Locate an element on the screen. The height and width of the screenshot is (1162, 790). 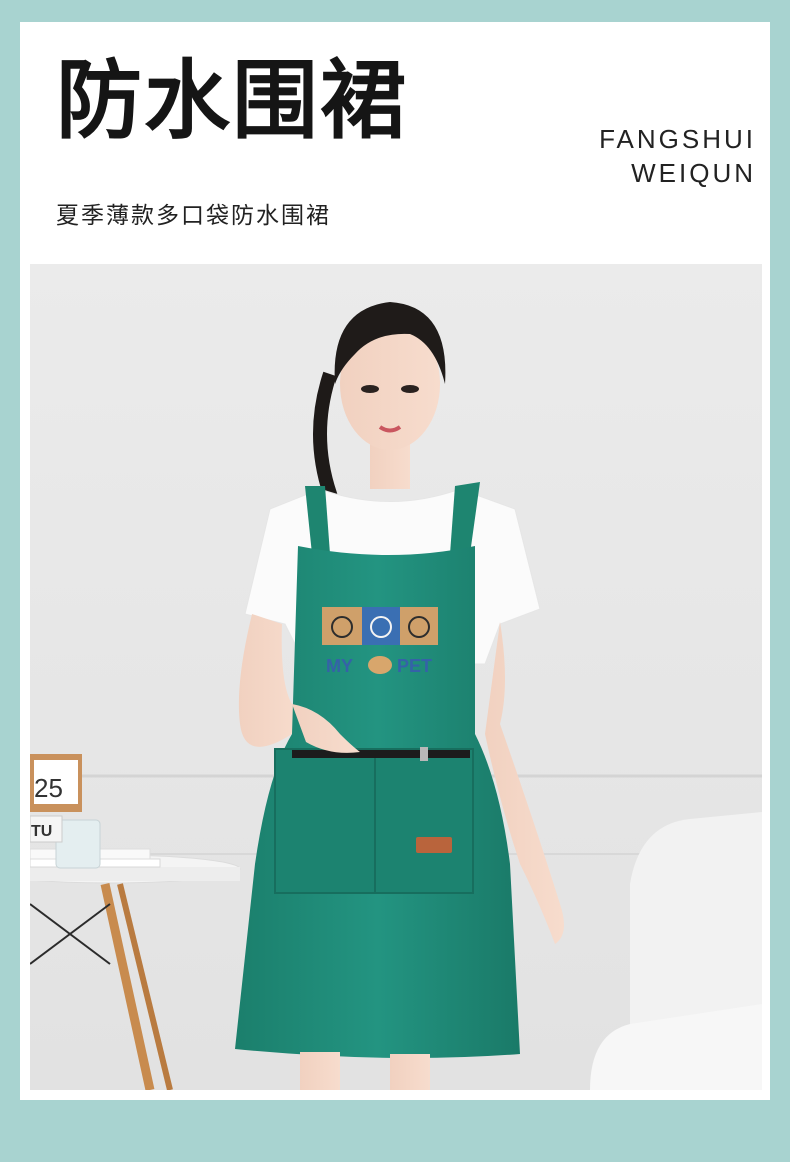
glass is located at coordinates (78, 844).